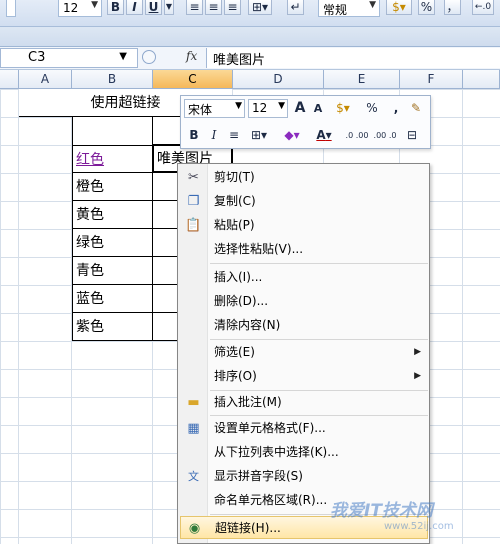 This screenshot has height=544, width=500. Describe the element at coordinates (481, 79) in the screenshot. I see `column-header-g` at that location.